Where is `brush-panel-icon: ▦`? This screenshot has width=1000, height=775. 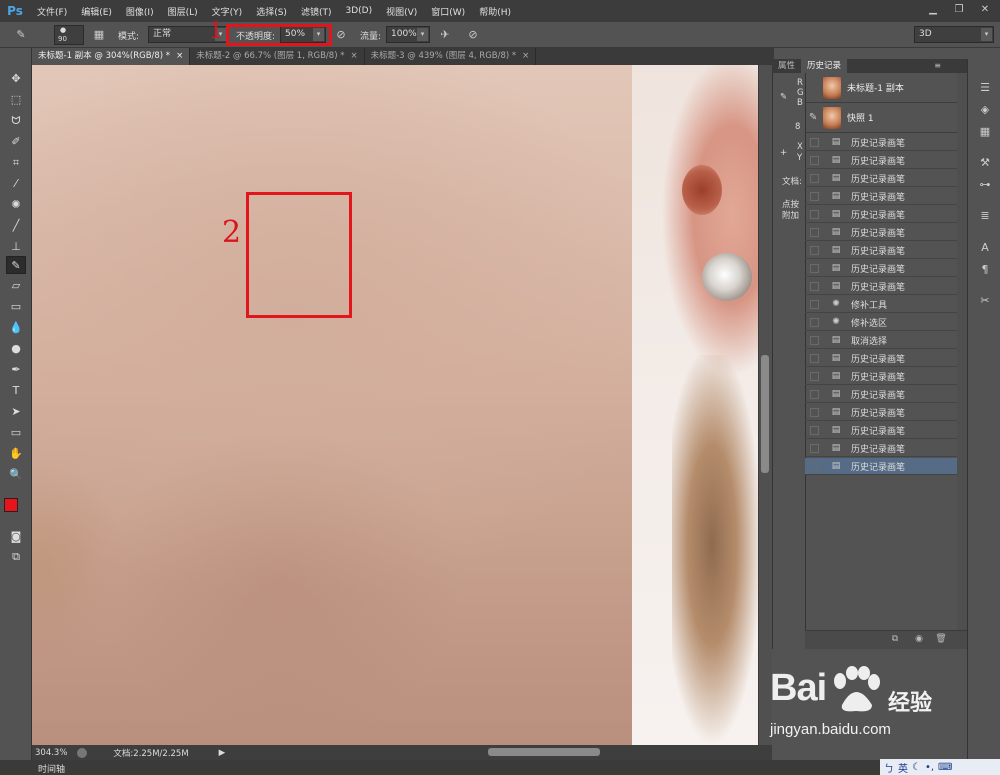
brush-panel-icon: ▦ is located at coordinates (99, 35).